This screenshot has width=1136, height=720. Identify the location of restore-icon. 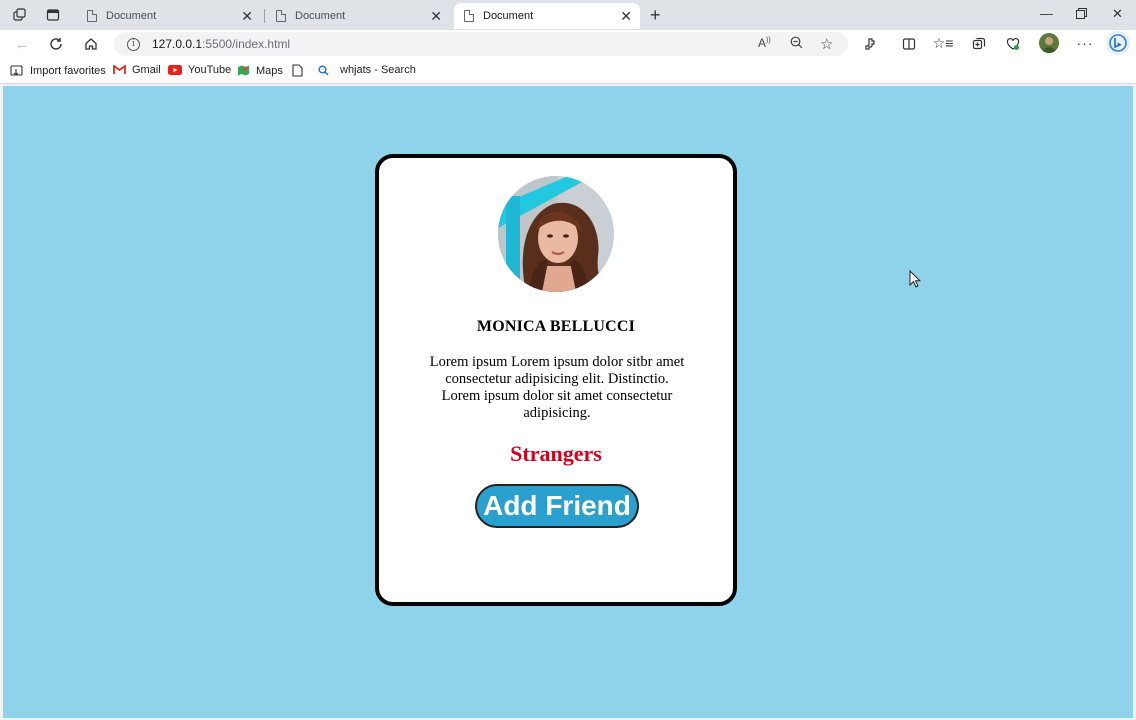
(1081, 14).